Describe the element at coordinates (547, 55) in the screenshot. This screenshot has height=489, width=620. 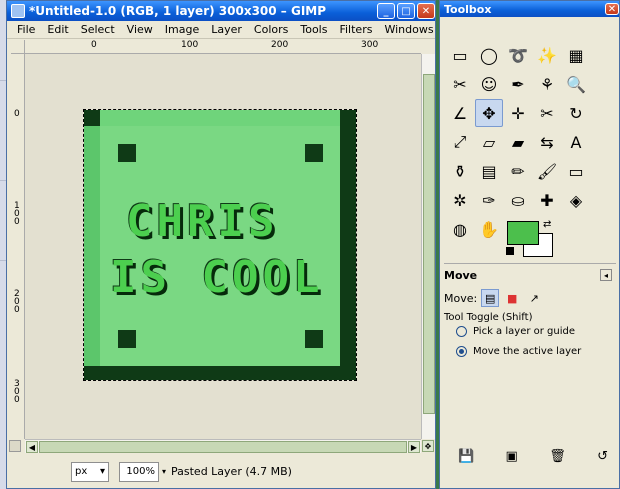
I see `fuzzy-select-icon: ✨` at that location.